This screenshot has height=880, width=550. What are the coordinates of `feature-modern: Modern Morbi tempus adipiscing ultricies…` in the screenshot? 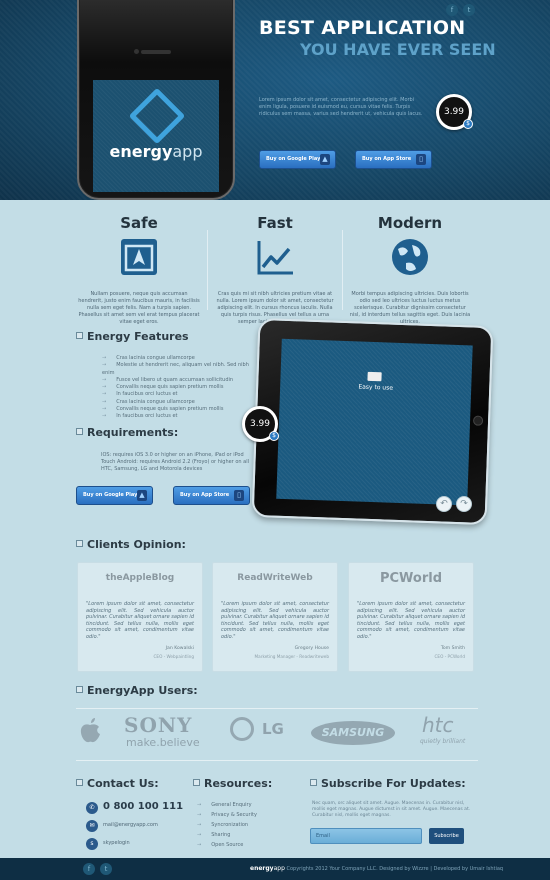 It's located at (410, 270).